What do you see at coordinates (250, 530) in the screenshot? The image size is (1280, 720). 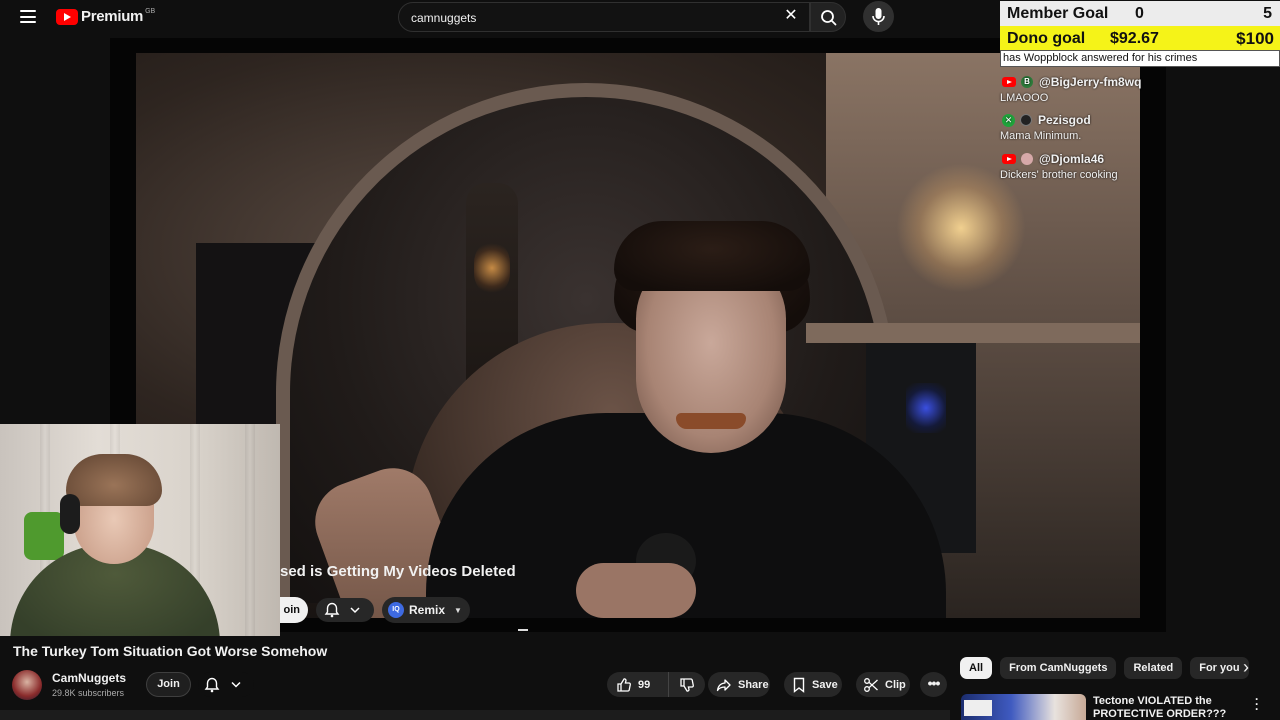 I see `curtain-fold` at bounding box center [250, 530].